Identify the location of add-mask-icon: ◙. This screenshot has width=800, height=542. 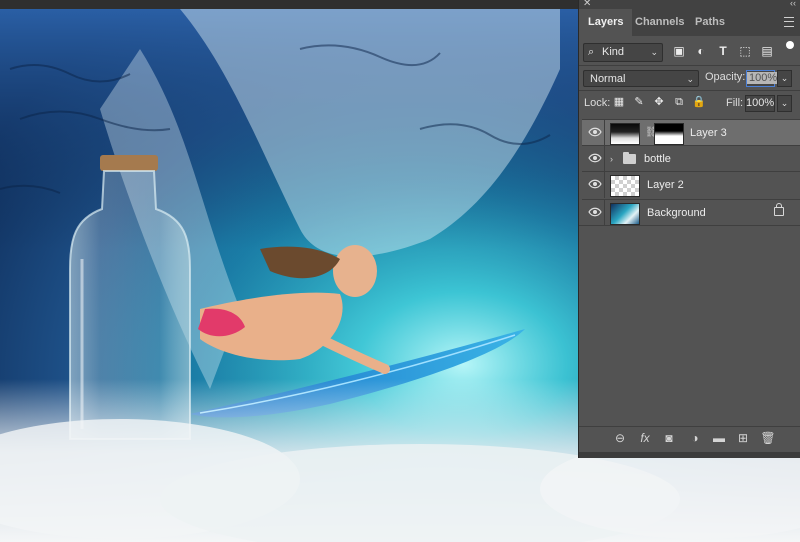
(669, 438).